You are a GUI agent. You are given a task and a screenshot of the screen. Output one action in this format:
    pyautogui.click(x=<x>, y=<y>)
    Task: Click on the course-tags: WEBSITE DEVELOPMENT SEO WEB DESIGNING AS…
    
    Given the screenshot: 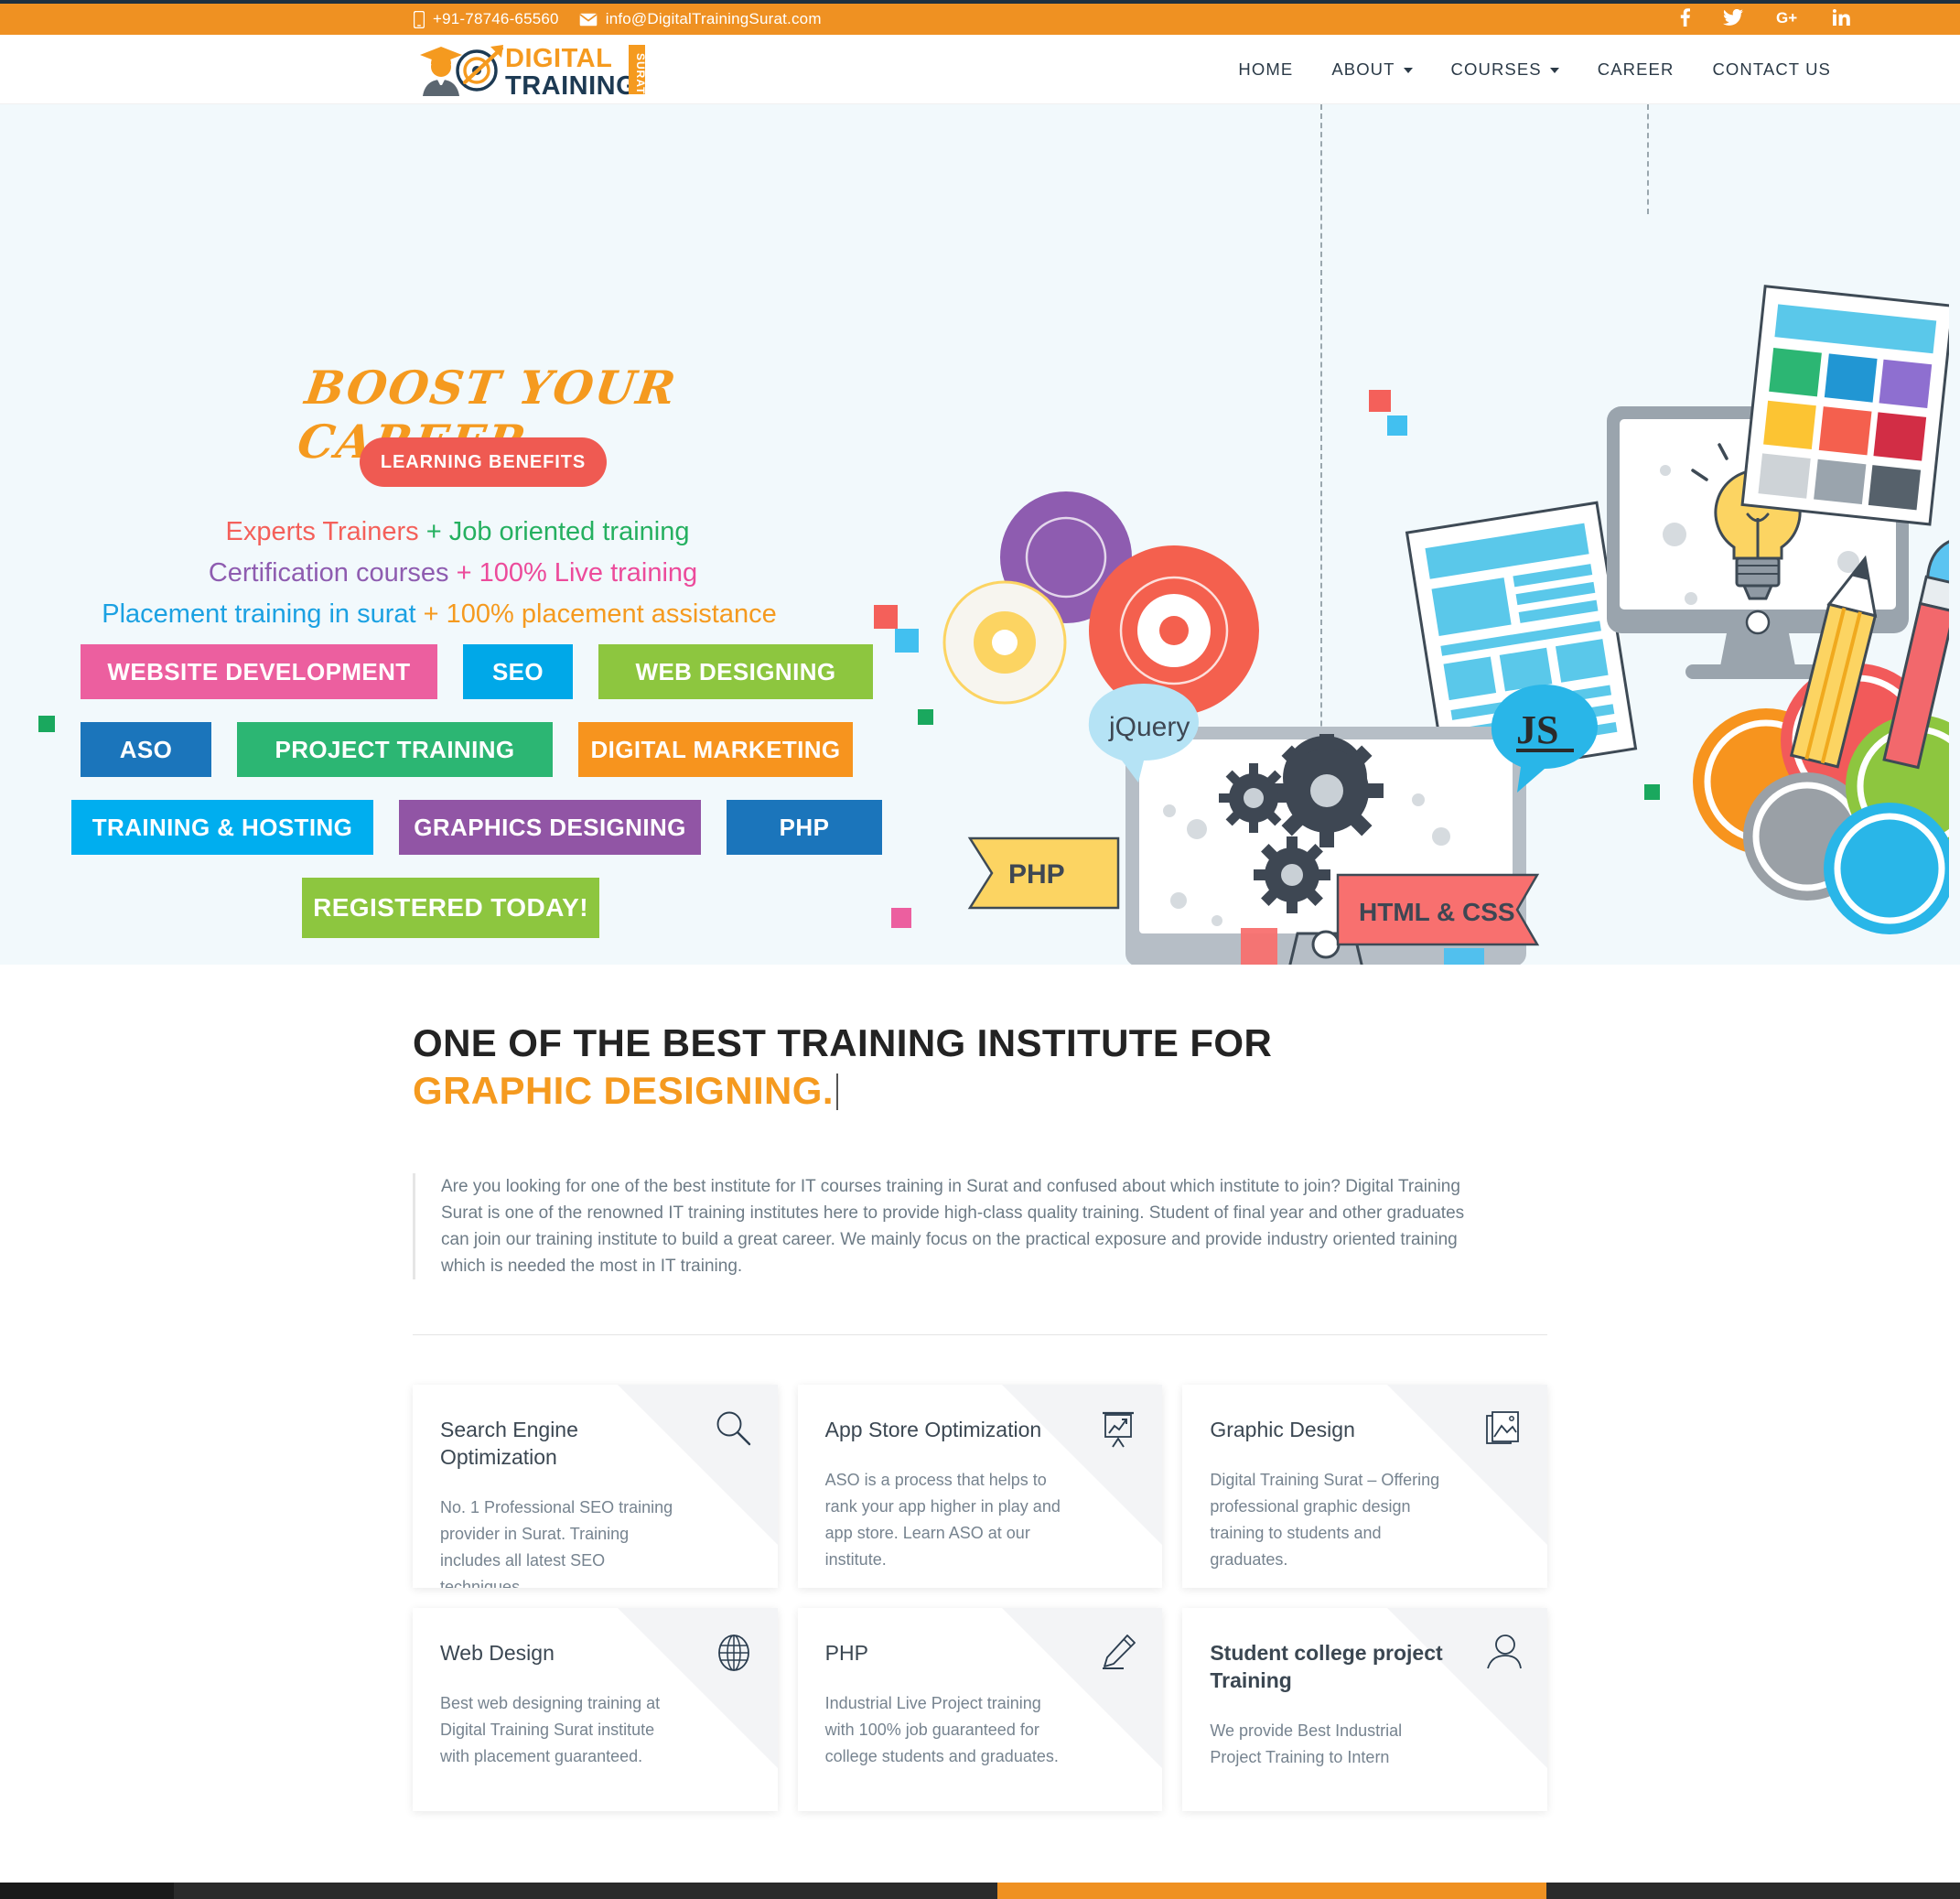 What is the action you would take?
    pyautogui.click(x=448, y=802)
    